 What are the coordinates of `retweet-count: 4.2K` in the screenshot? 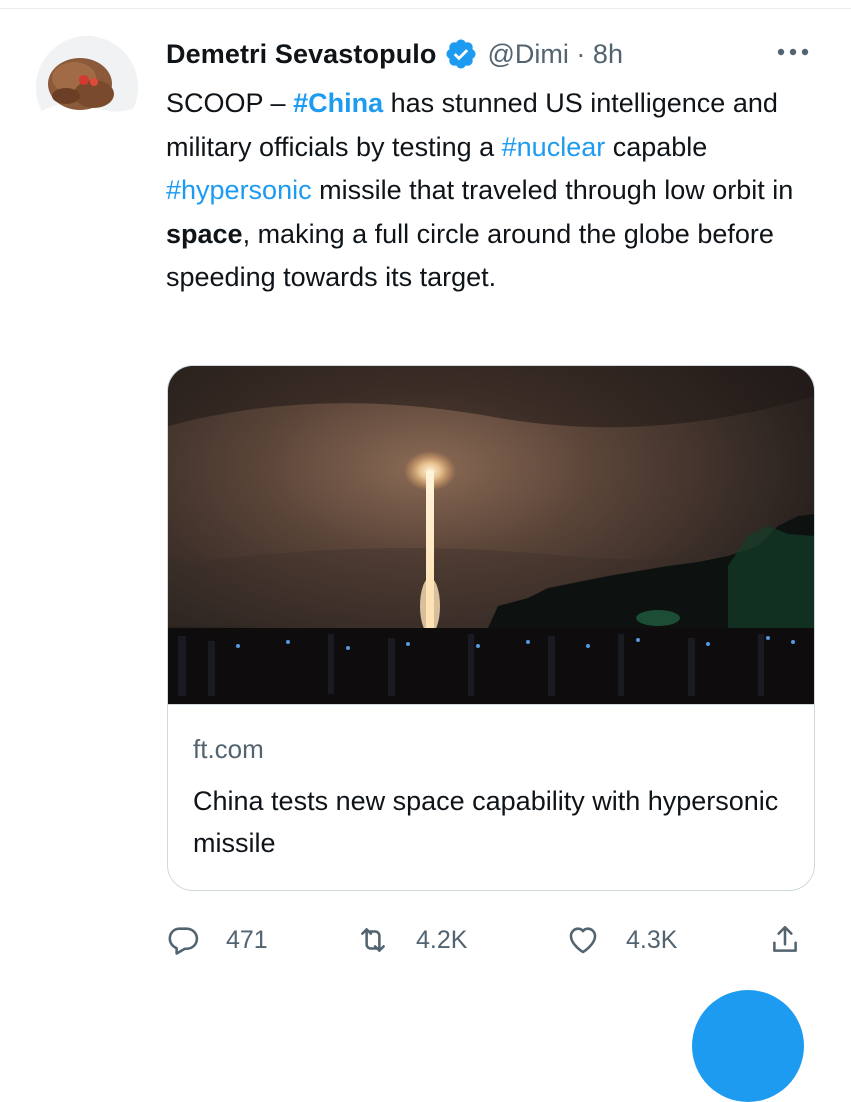 It's located at (442, 939).